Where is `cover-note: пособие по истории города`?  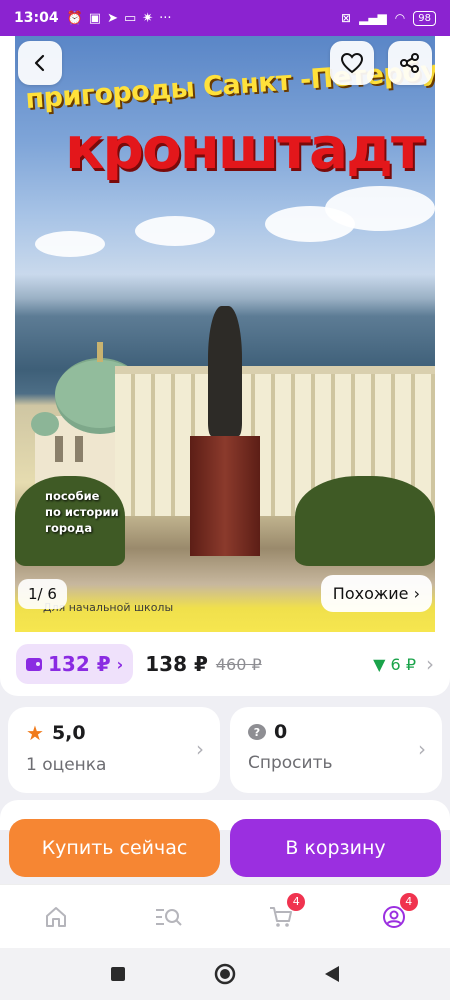
cover-note: пособие по истории города is located at coordinates (82, 512).